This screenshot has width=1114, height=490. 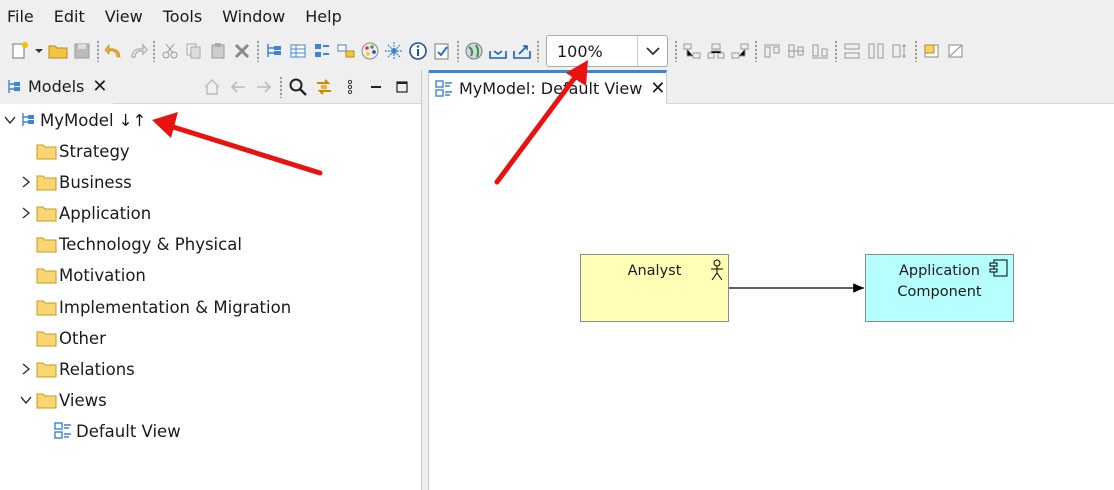 What do you see at coordinates (900, 51) in the screenshot?
I see `match-size-icon` at bounding box center [900, 51].